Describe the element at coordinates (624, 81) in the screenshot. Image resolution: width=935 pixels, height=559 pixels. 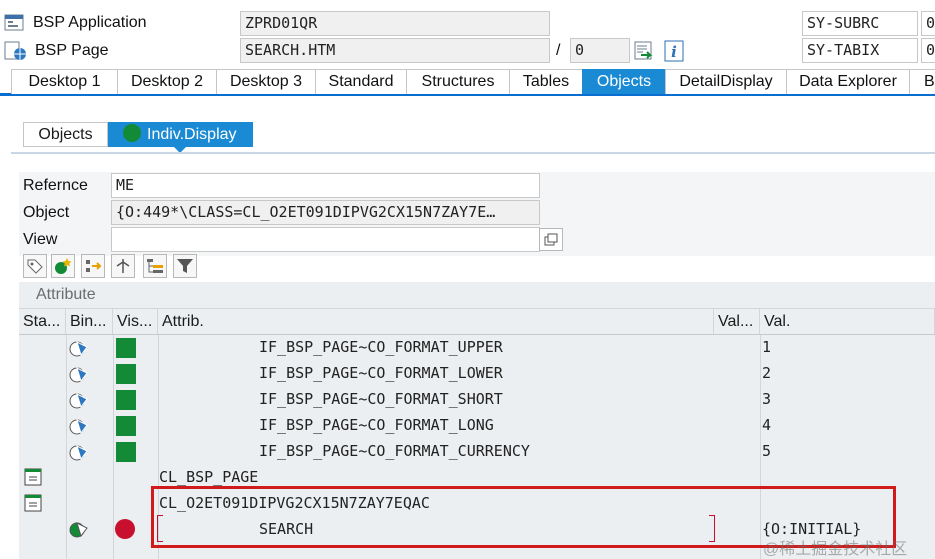
I see `tab-objects: Objects` at that location.